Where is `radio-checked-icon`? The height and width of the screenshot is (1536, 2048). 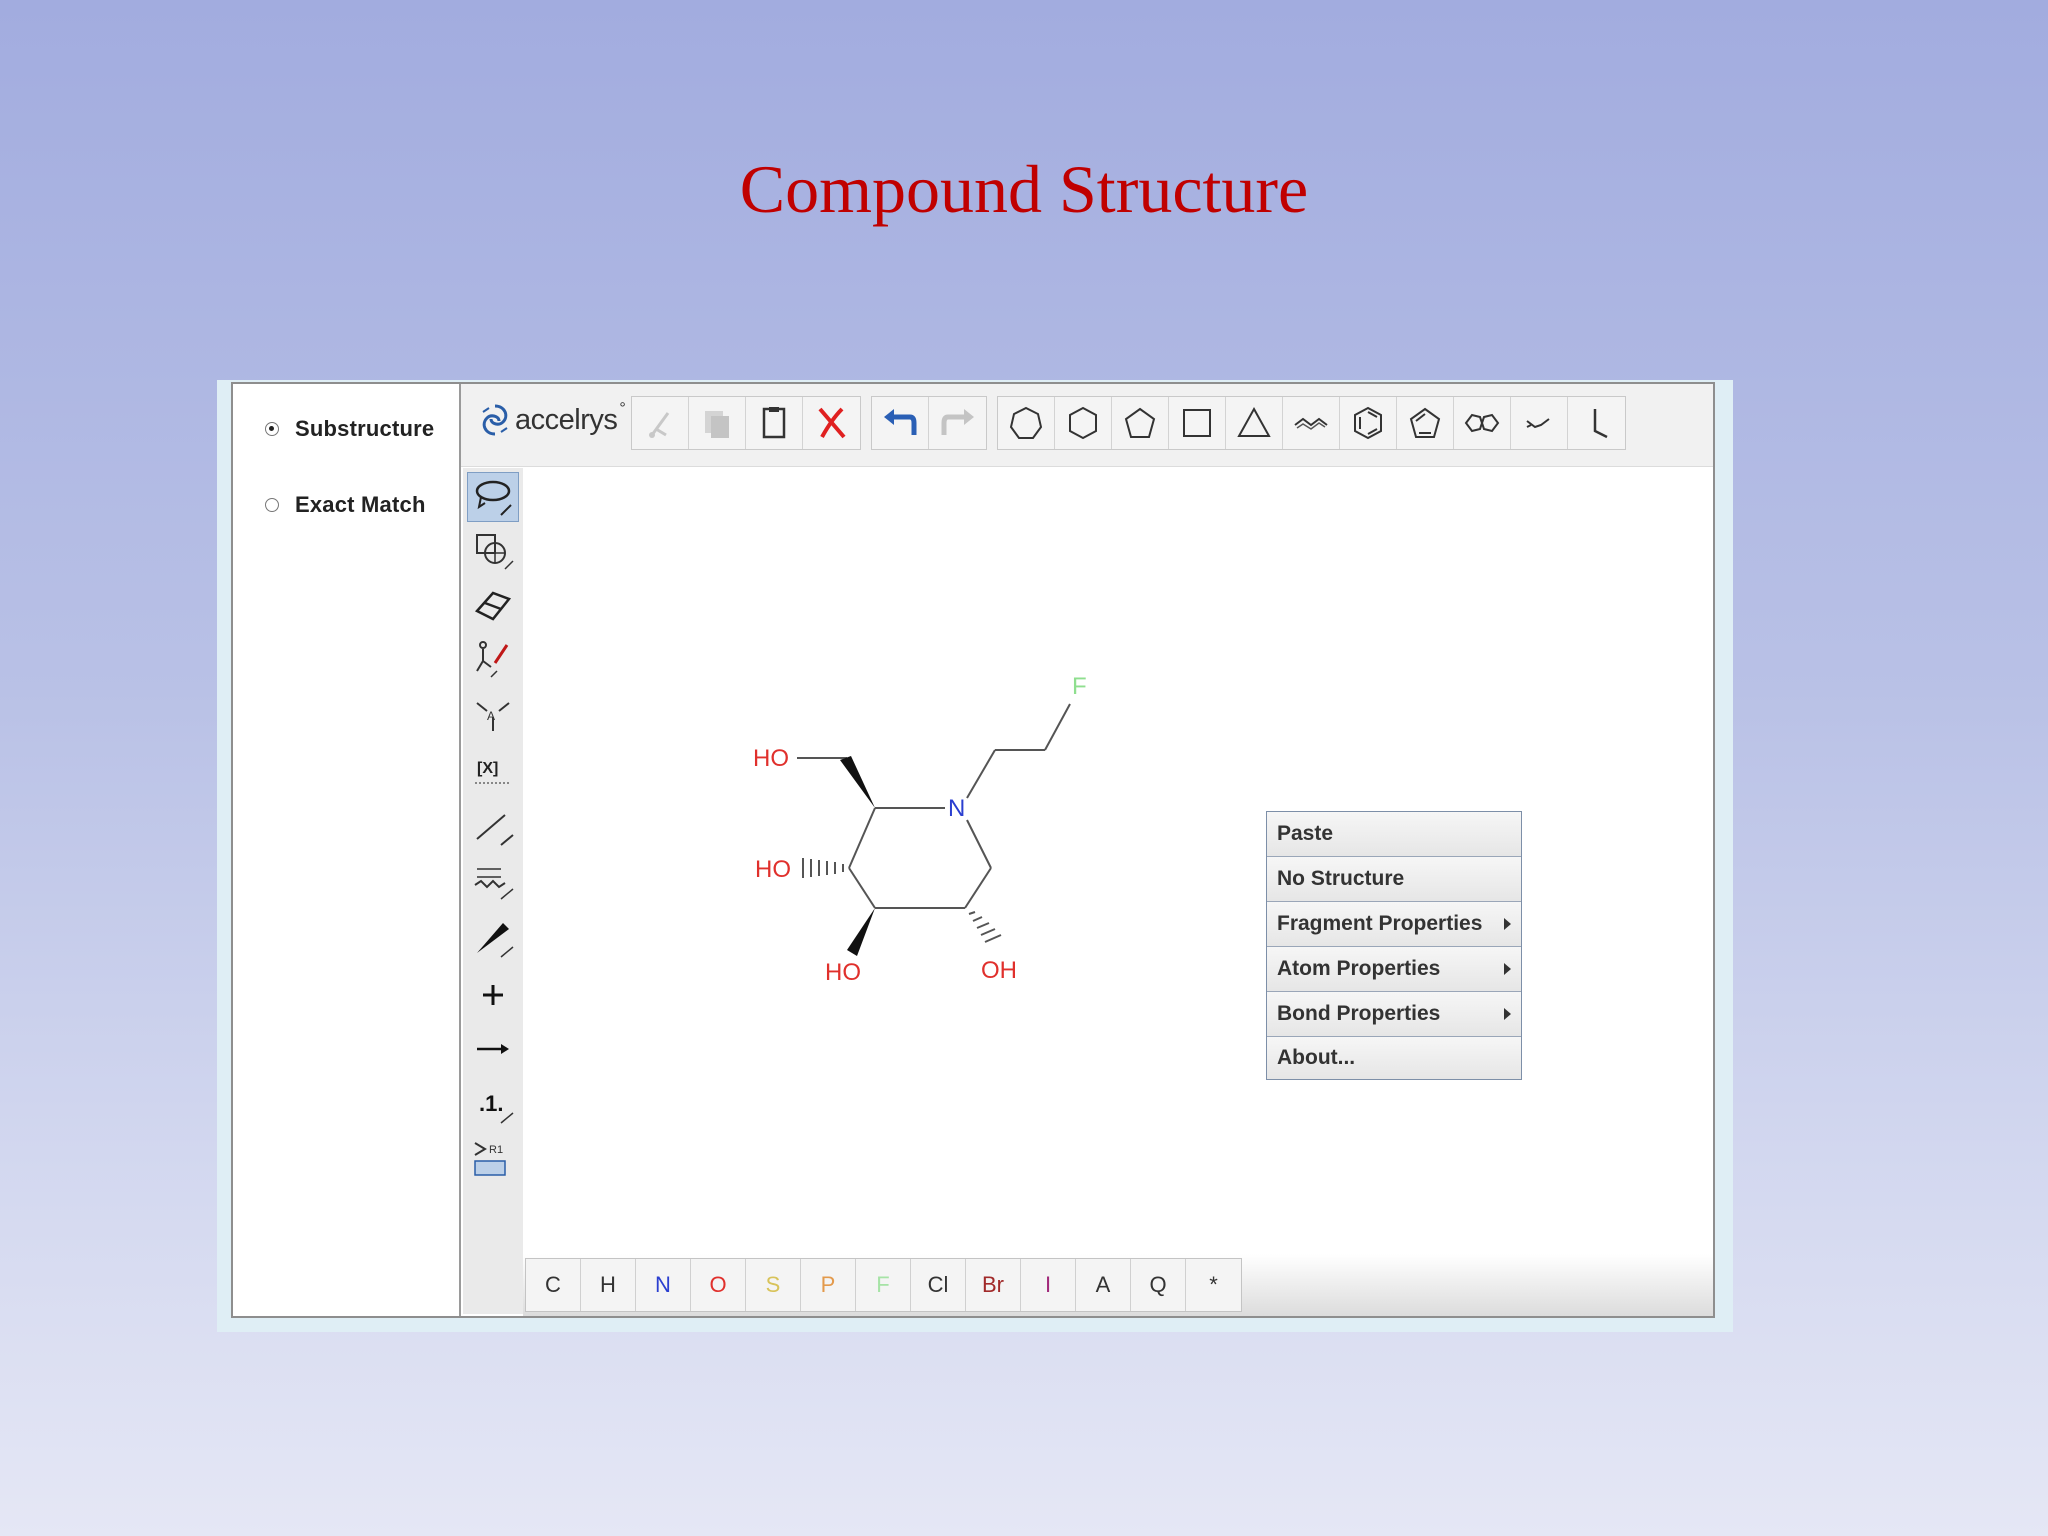
radio-checked-icon is located at coordinates (272, 429).